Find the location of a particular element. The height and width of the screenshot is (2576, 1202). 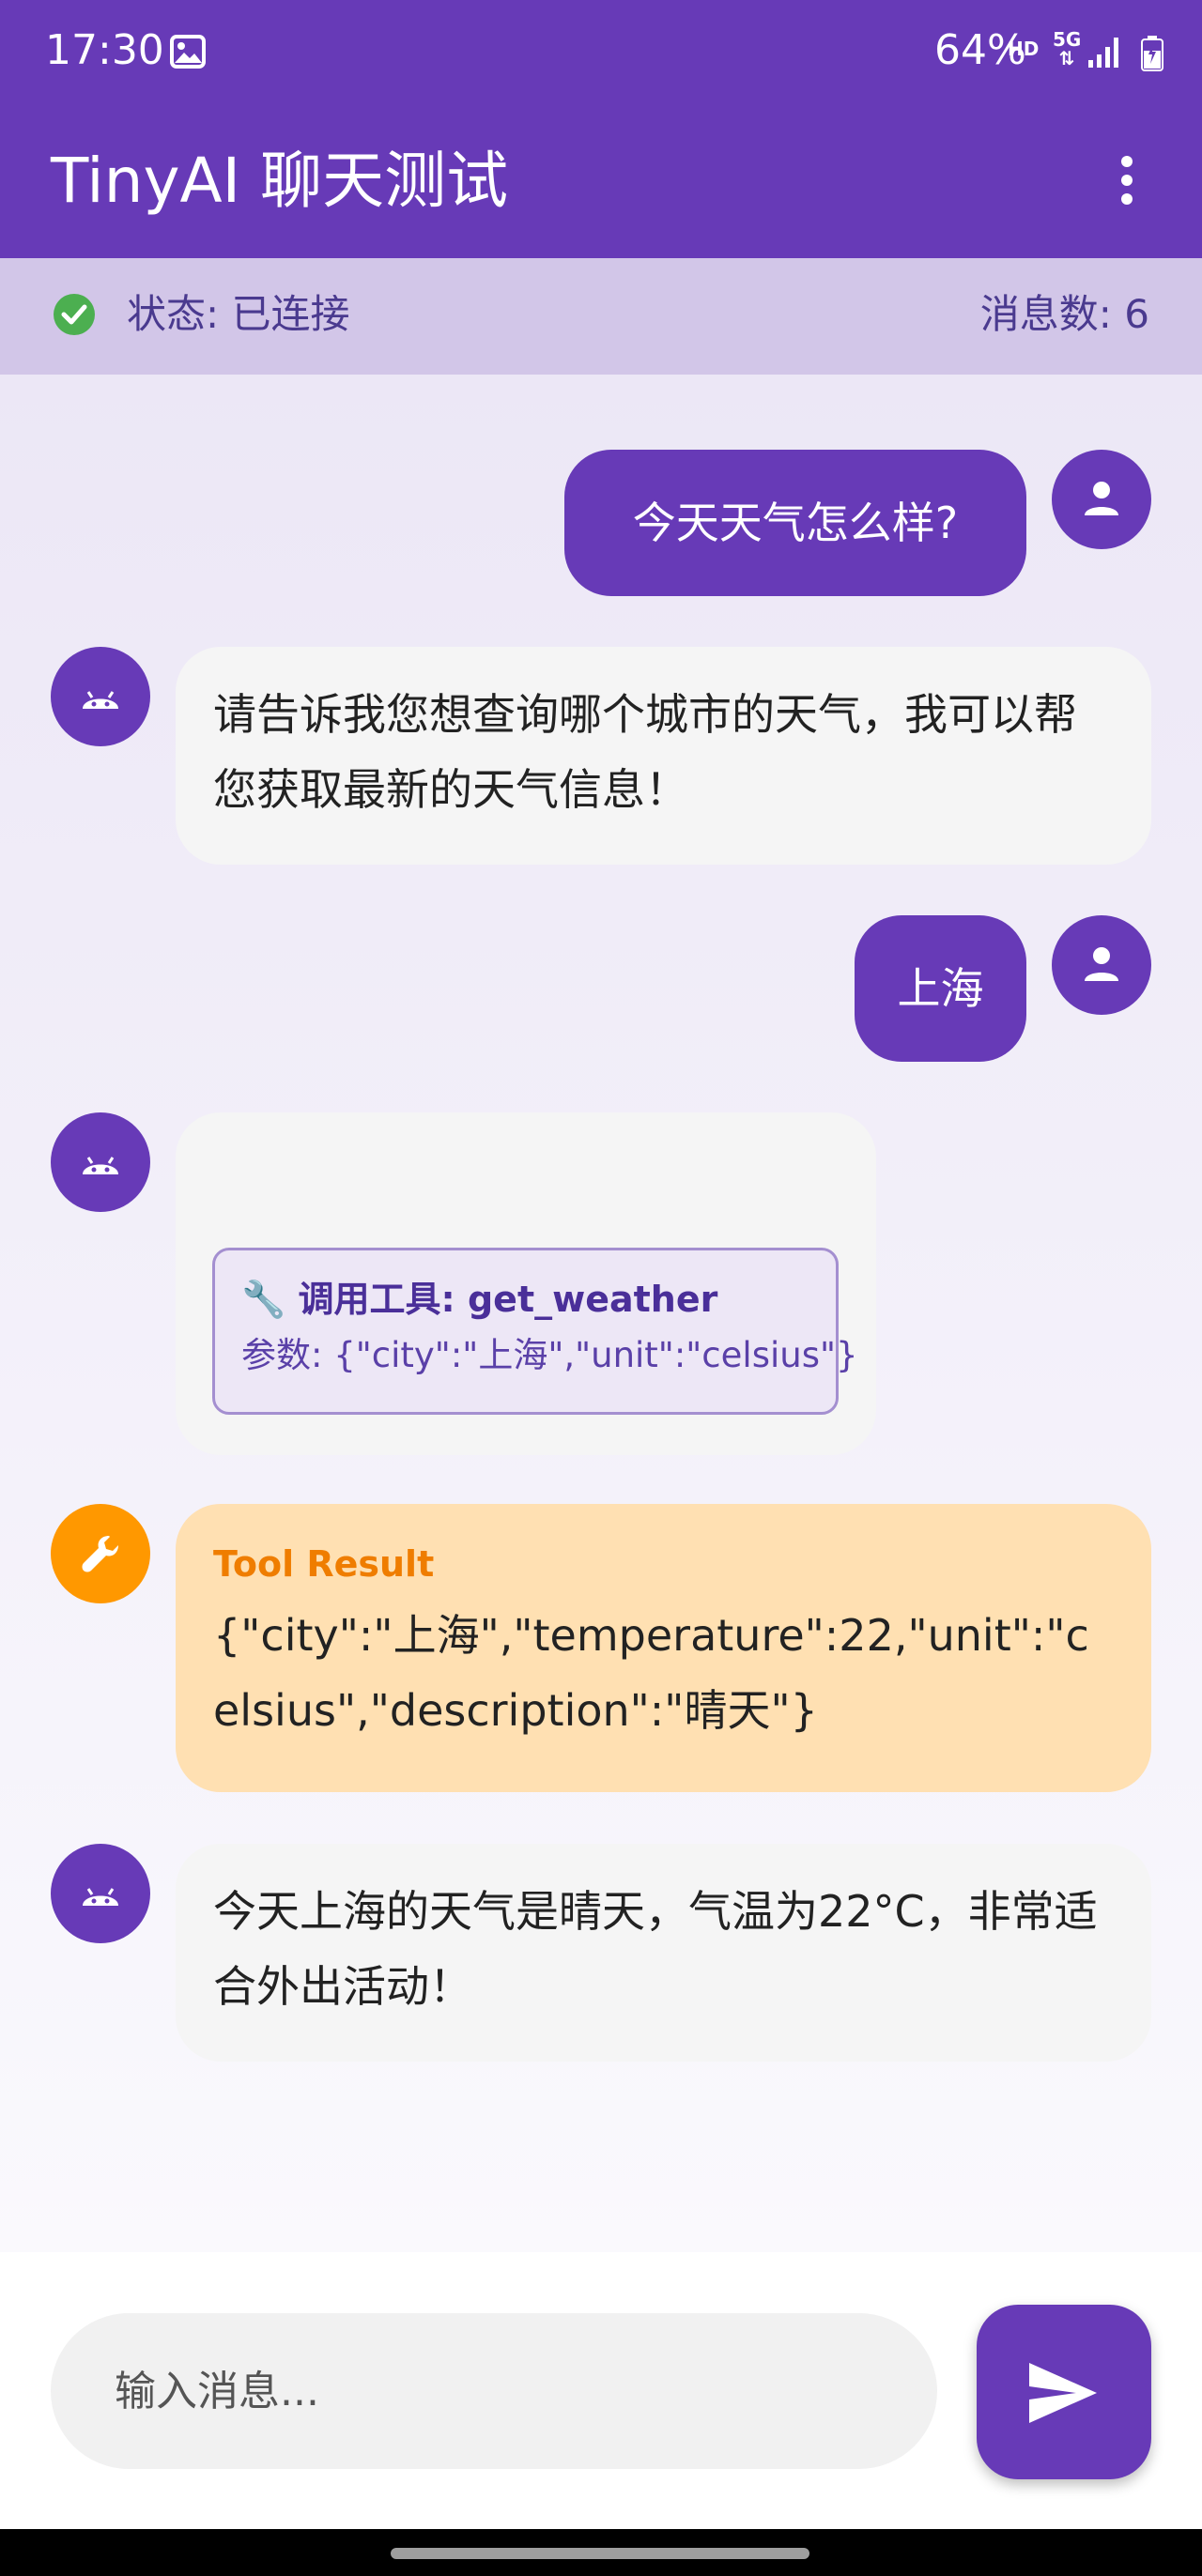

tool-avatar is located at coordinates (100, 1554).